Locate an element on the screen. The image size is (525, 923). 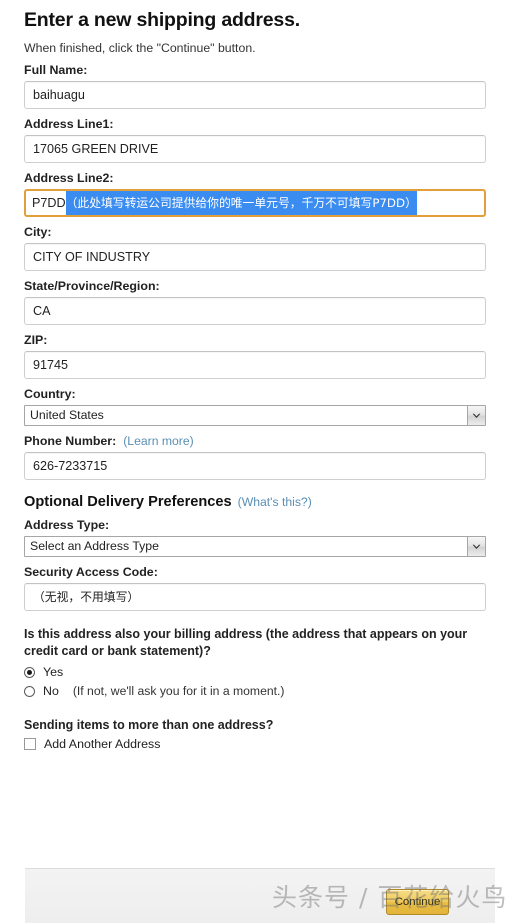
city-label: City: is located at coordinates (38, 232).